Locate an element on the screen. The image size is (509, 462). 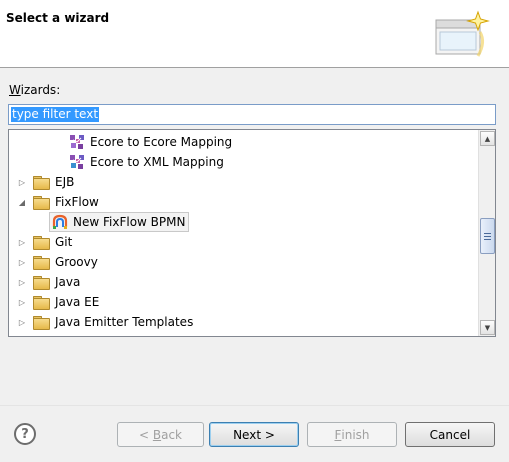
tree-item: Ecore to Ecore Mapping is located at coordinates (273, 142).